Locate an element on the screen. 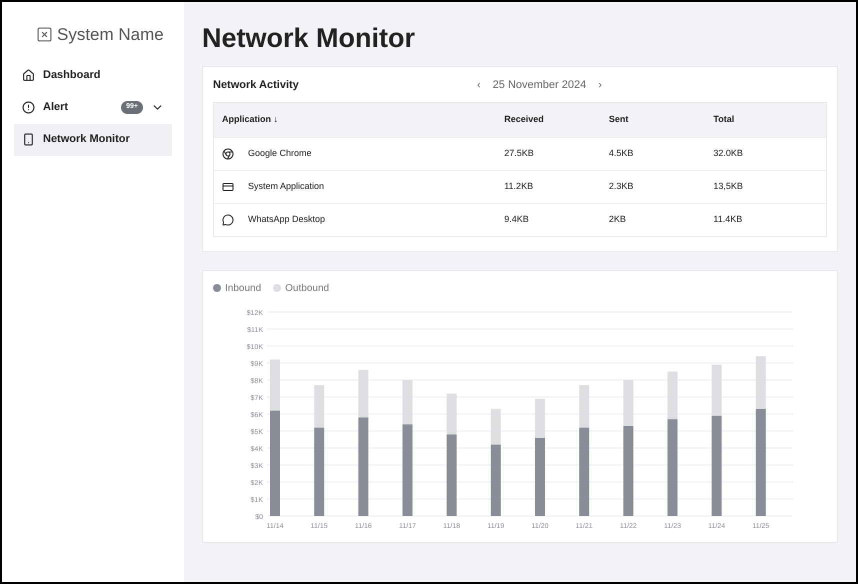 The image size is (858, 584). table-cell-text: 27.5KB is located at coordinates (519, 153).